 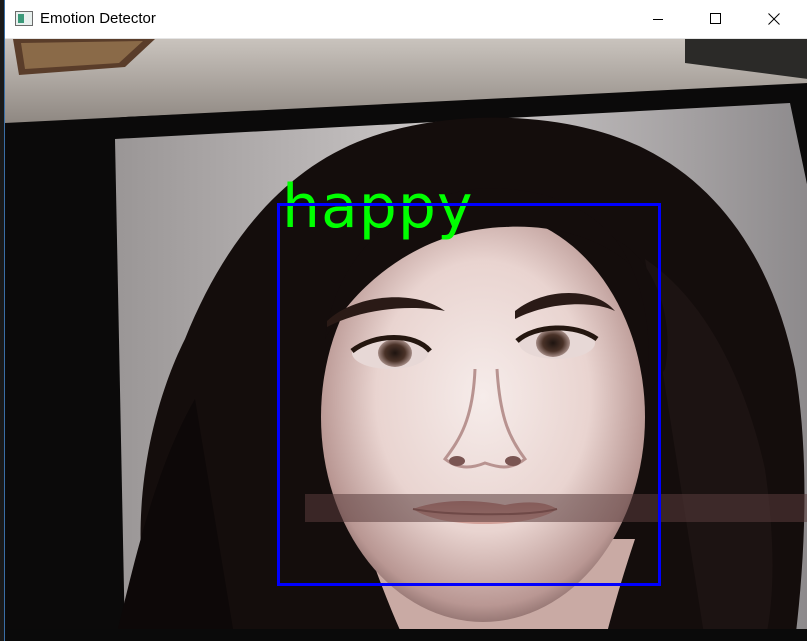 I want to click on maximize-icon, so click(x=715, y=18).